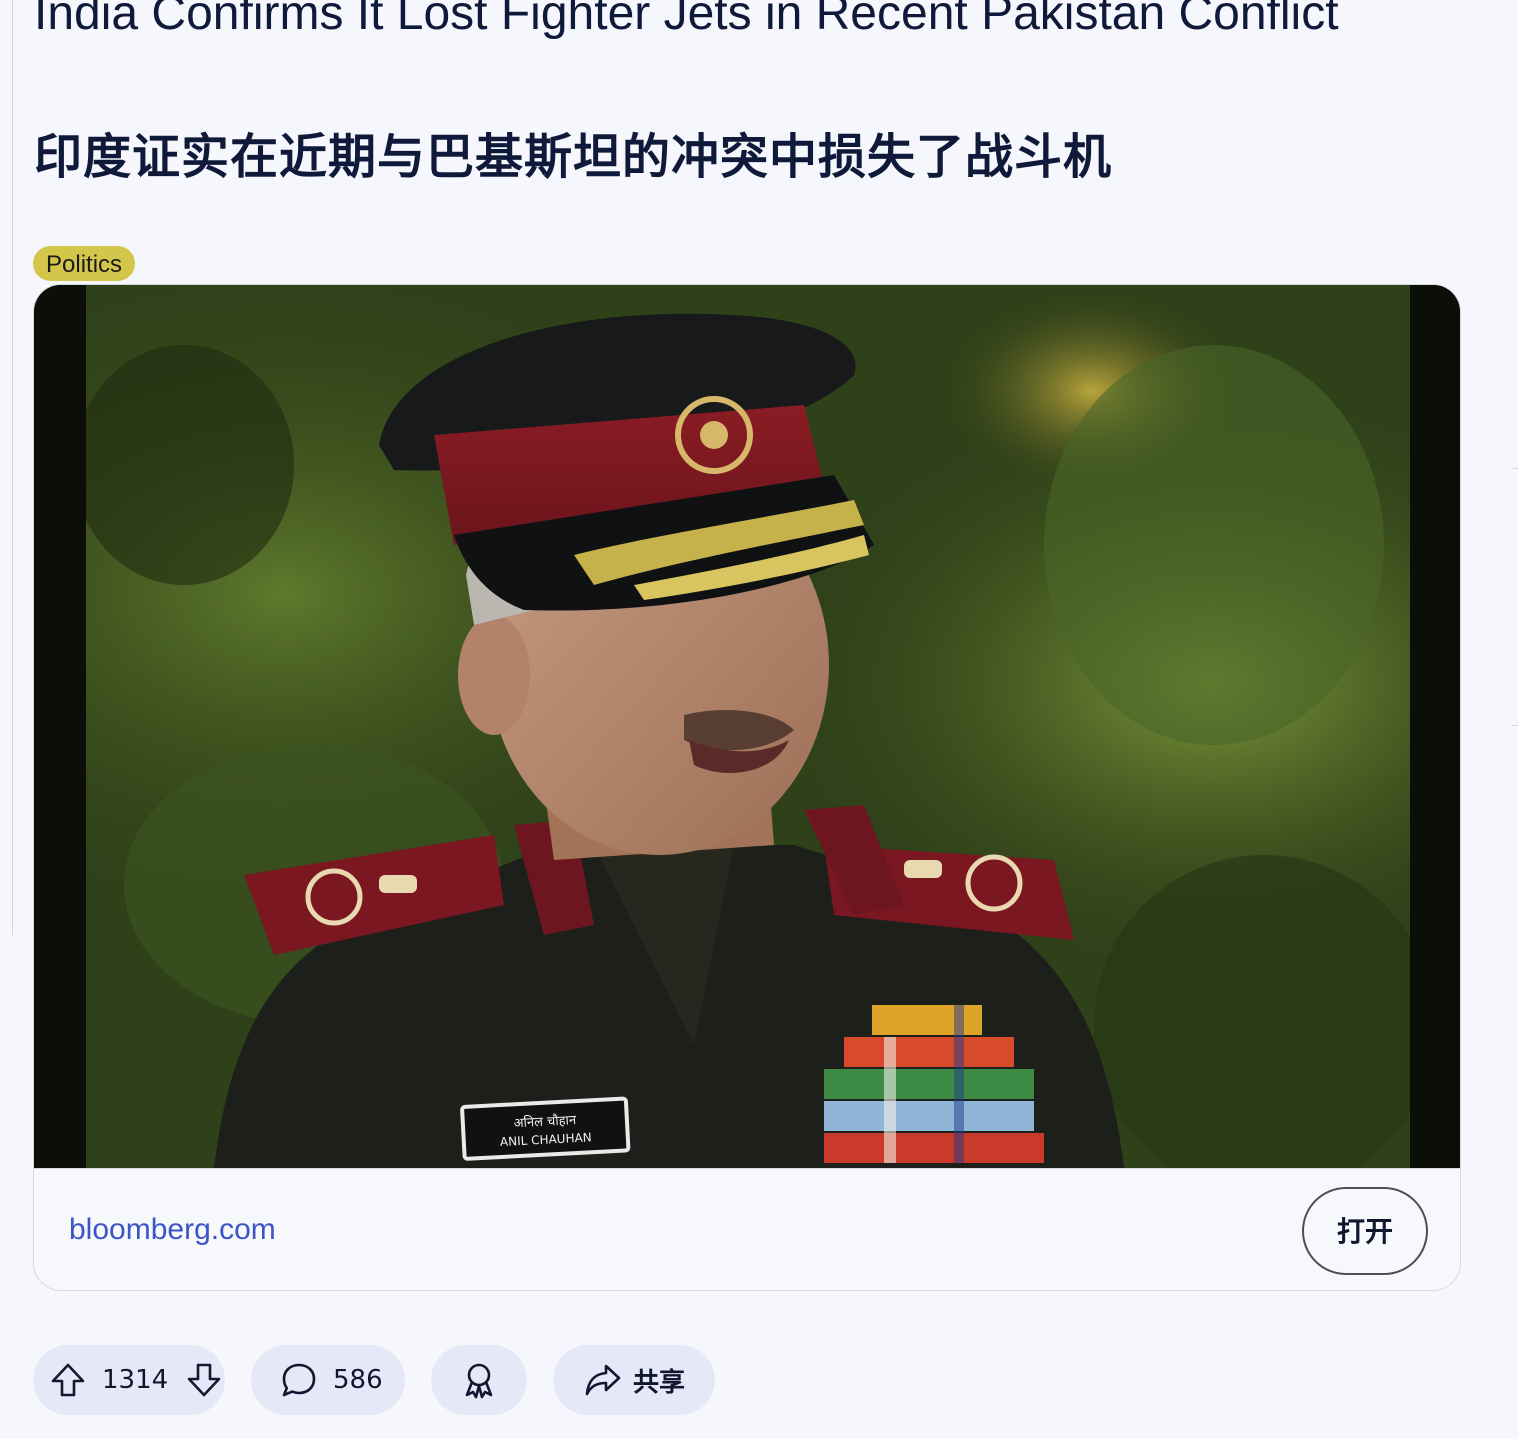 Image resolution: width=1518 pixels, height=1439 pixels. I want to click on award-icon, so click(479, 1380).